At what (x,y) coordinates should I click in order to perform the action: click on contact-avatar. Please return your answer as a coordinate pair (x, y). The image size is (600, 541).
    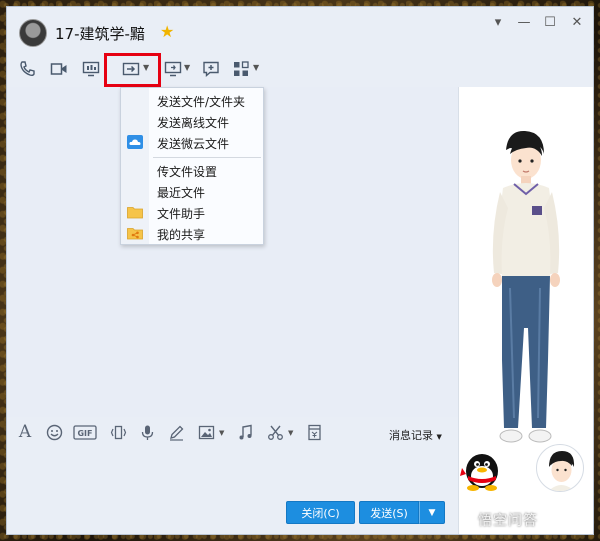
    Looking at the image, I should click on (33, 33).